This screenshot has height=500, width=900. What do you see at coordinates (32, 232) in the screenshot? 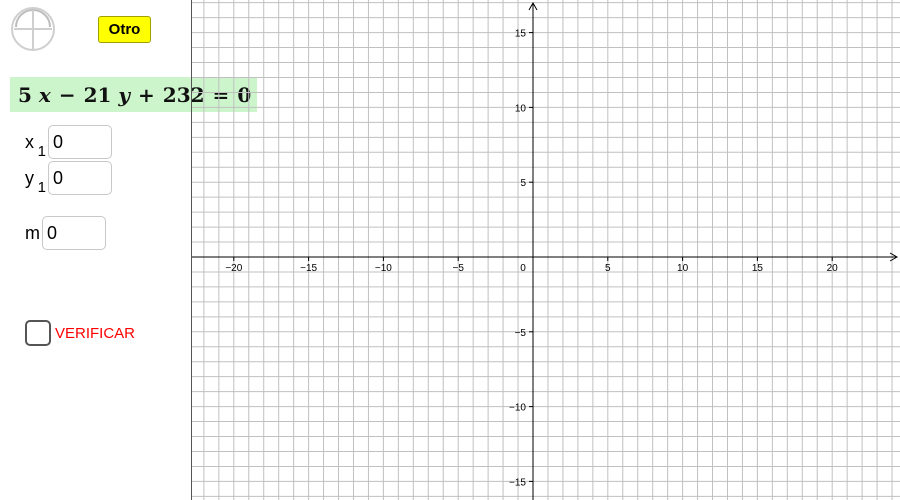
I see `m-label: m` at bounding box center [32, 232].